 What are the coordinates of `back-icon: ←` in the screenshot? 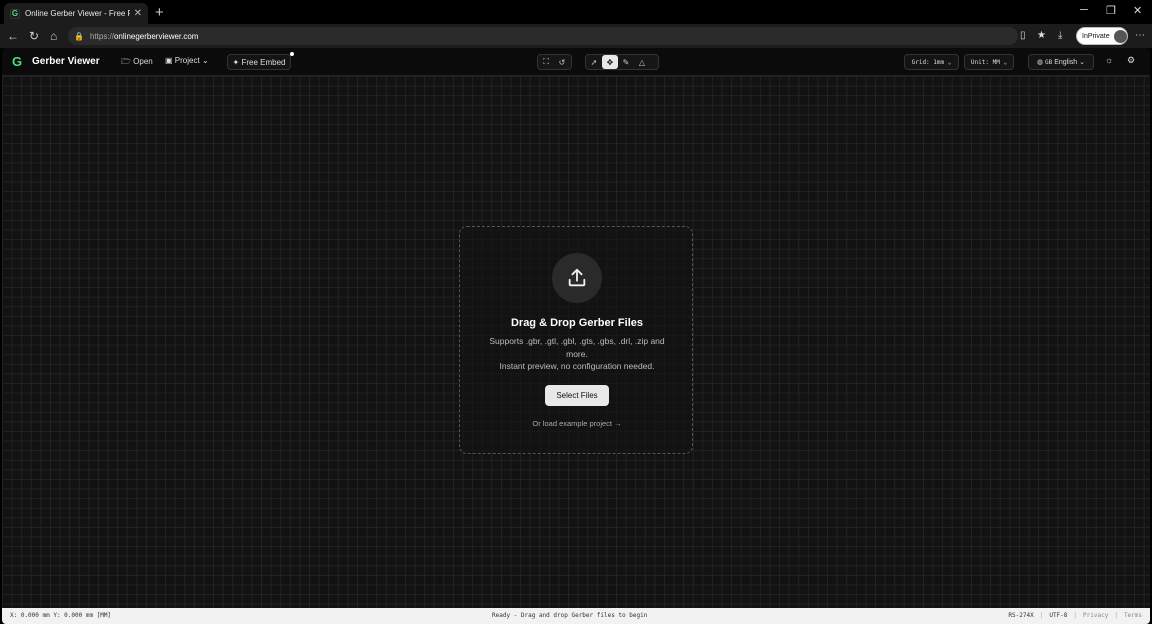 It's located at (13, 36).